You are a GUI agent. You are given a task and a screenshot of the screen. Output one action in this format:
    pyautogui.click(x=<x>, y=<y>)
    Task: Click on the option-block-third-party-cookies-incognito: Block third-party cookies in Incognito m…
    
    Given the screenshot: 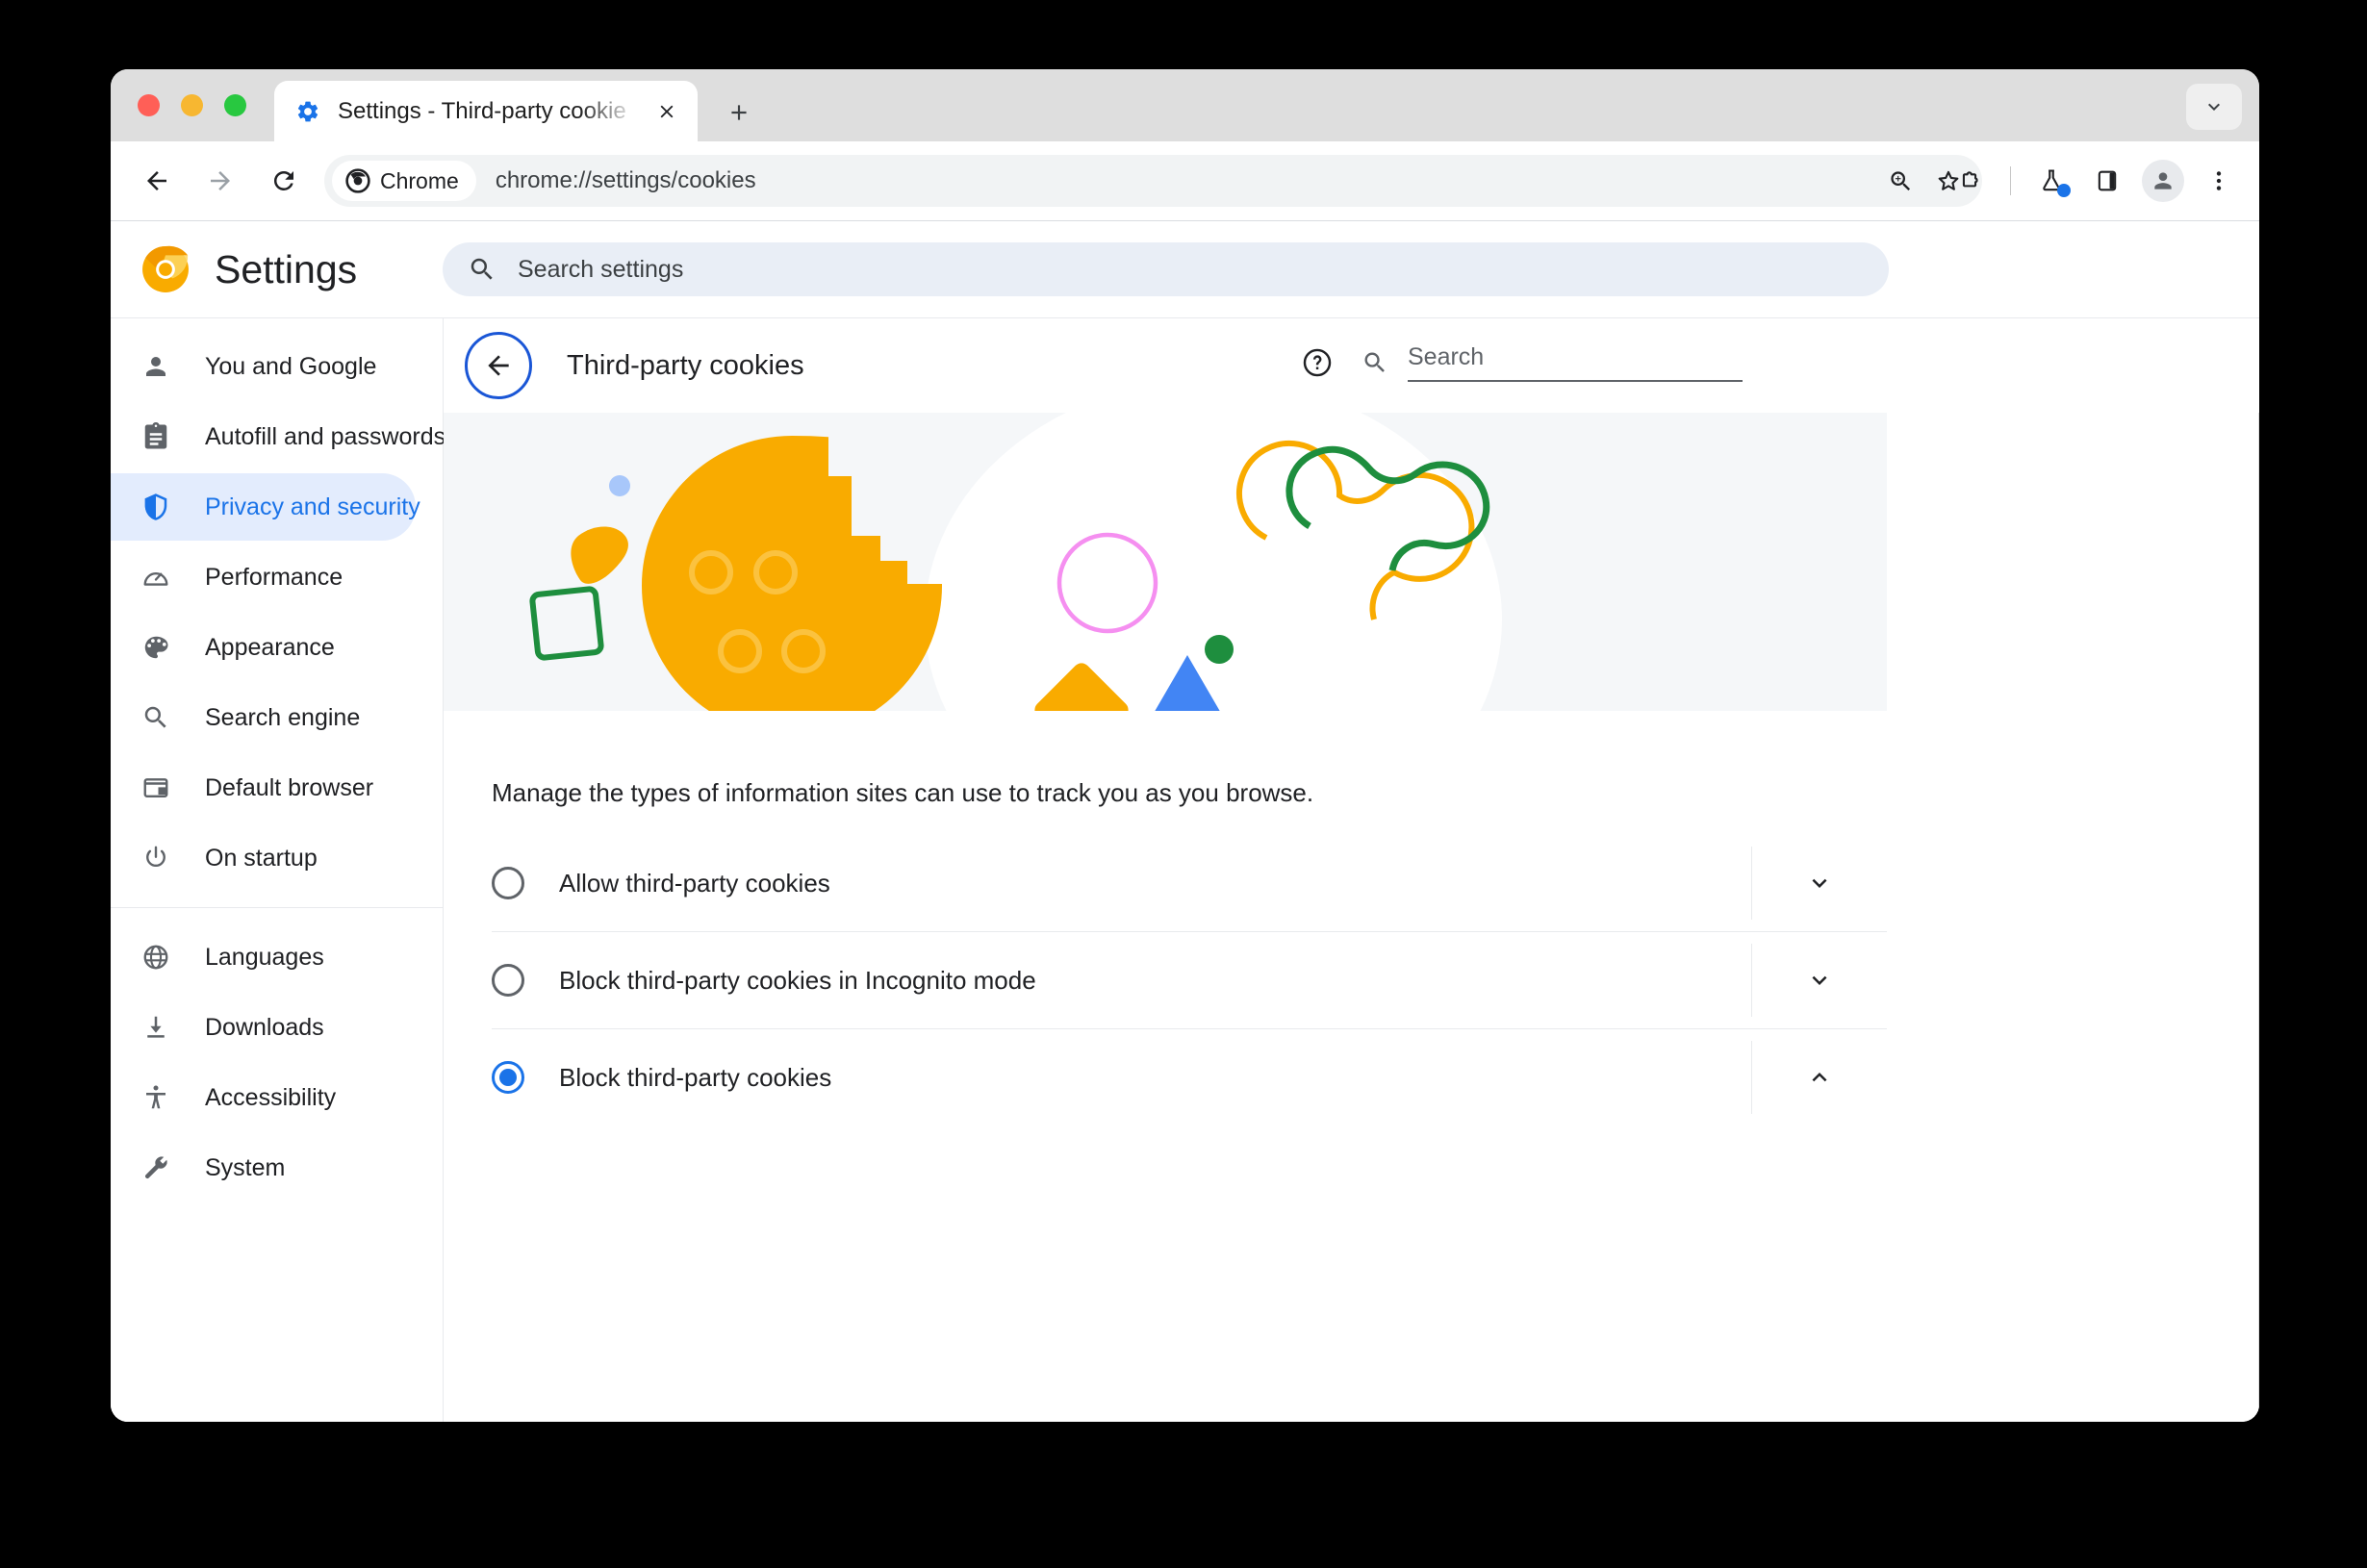 What is the action you would take?
    pyautogui.click(x=1189, y=979)
    